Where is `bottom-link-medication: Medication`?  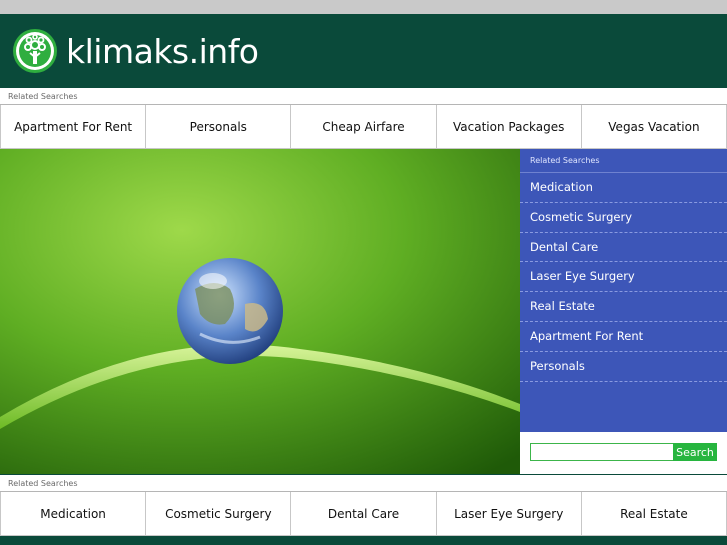 bottom-link-medication: Medication is located at coordinates (73, 514).